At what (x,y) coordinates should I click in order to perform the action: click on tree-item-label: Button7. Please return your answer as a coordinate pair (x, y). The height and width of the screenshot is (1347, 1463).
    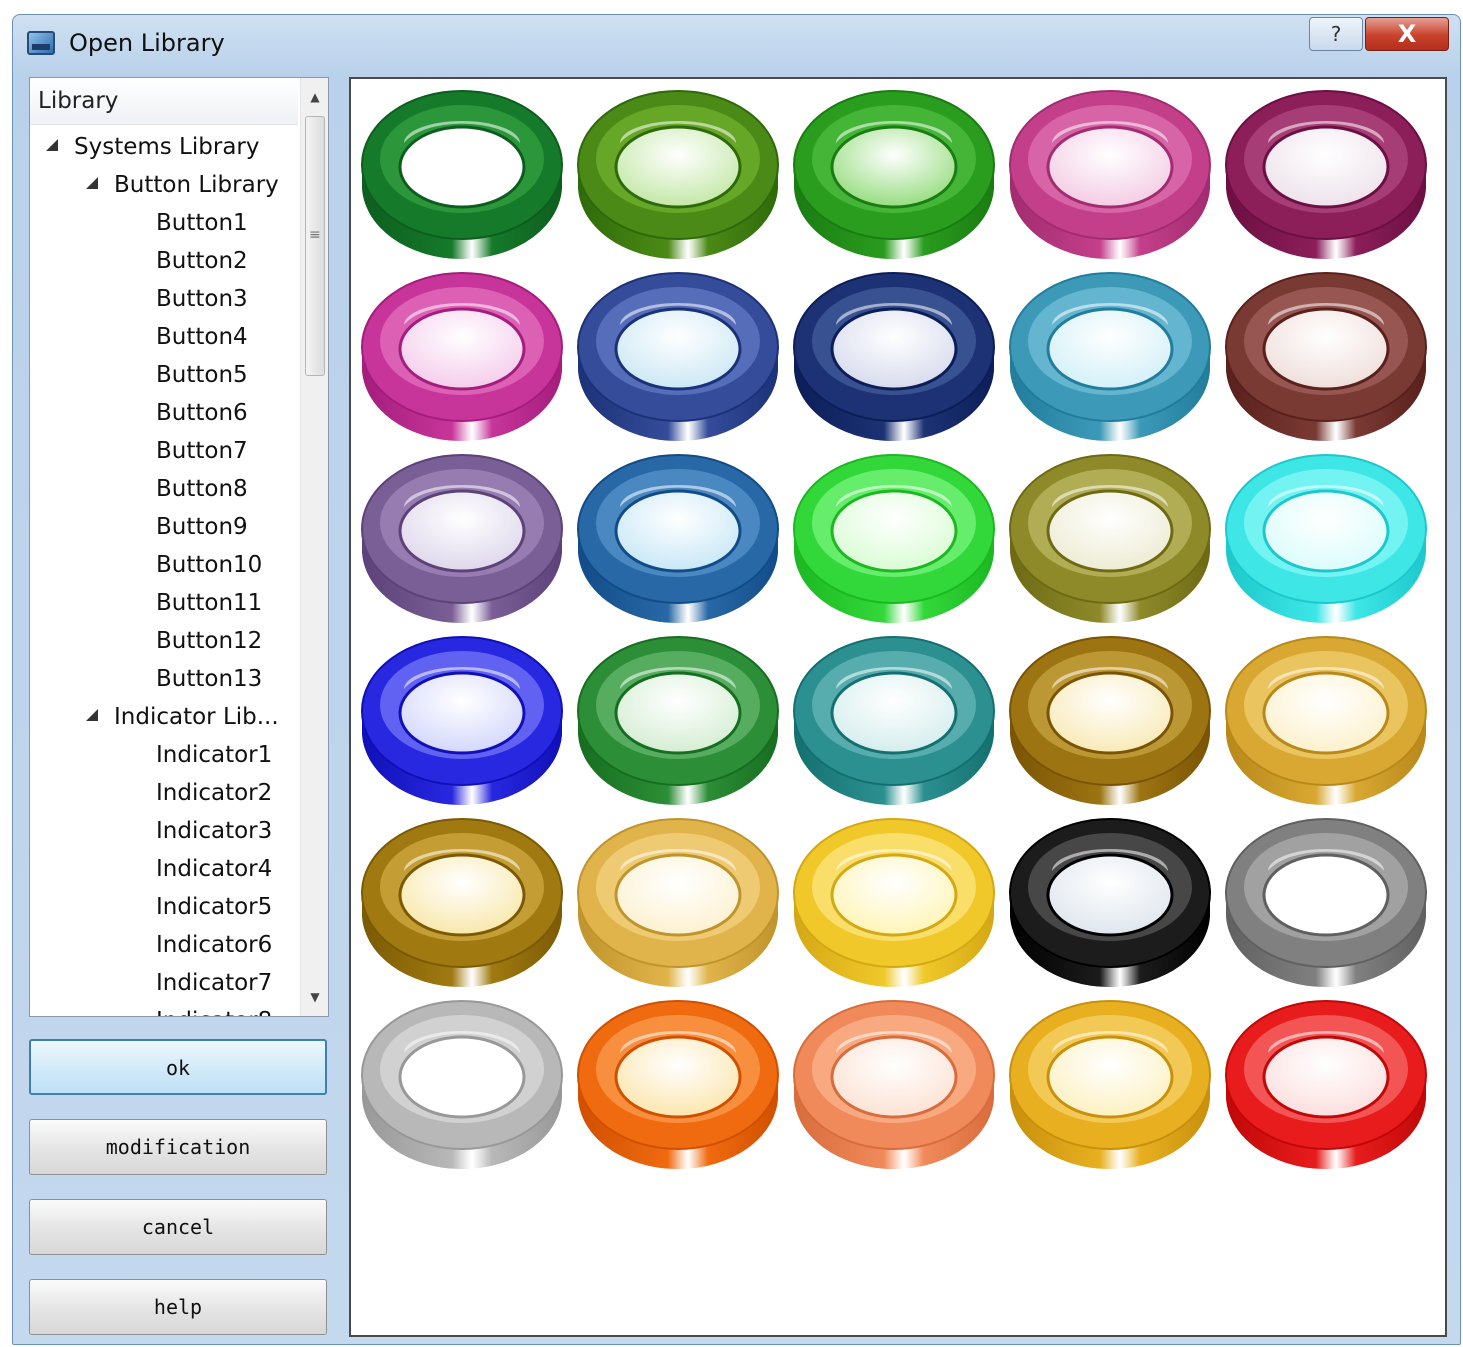
    Looking at the image, I should click on (202, 451).